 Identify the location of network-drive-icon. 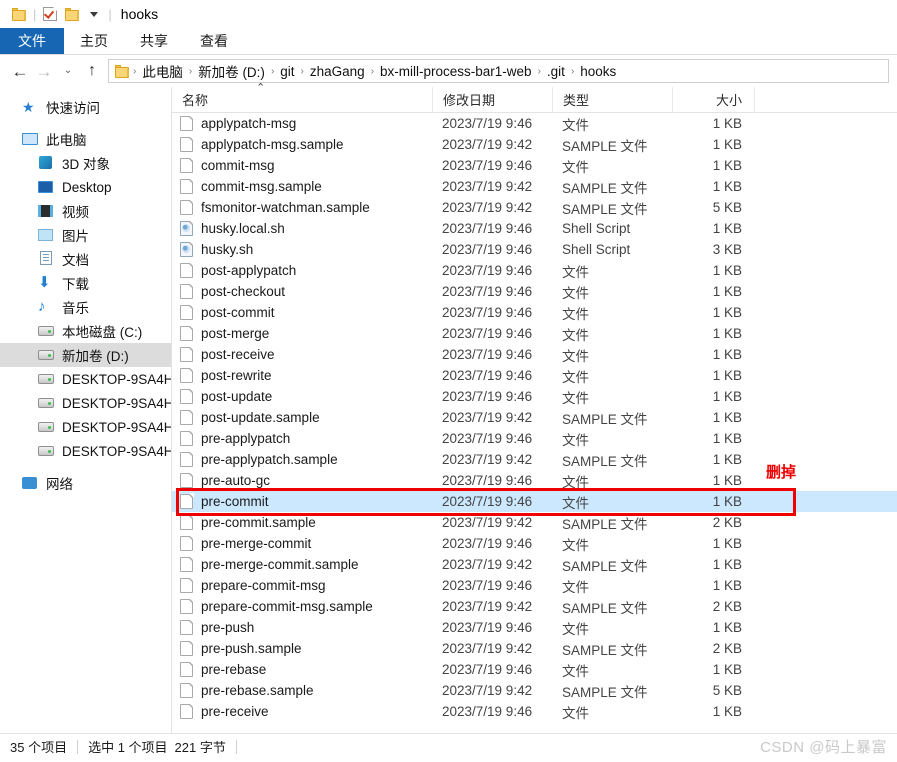
(46, 379).